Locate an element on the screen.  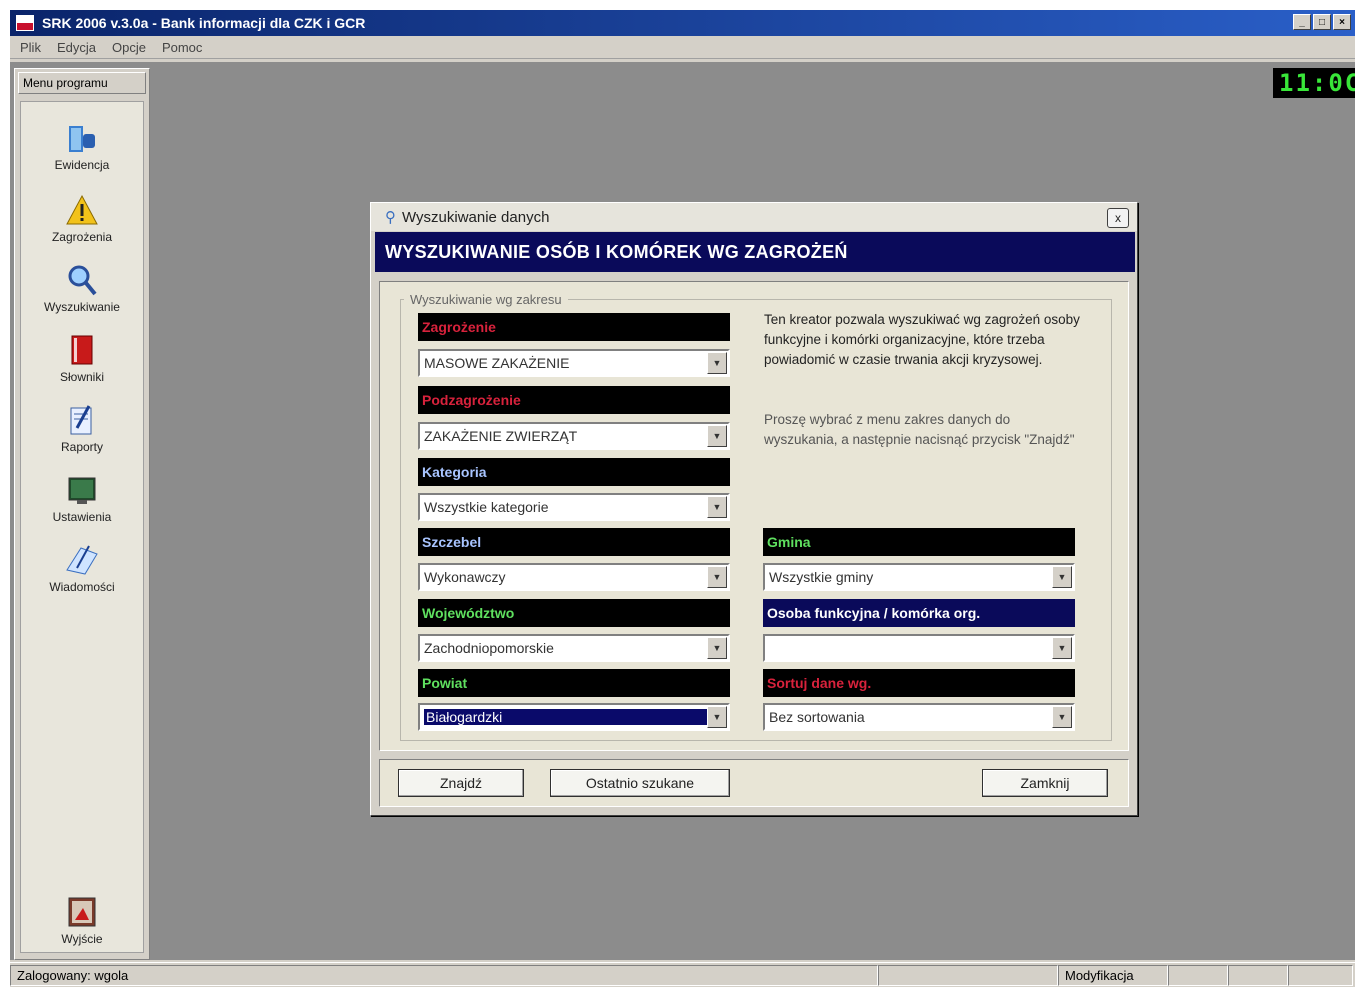
combo-gmina: Wszystkie gminy ▼ is located at coordinates (919, 577).